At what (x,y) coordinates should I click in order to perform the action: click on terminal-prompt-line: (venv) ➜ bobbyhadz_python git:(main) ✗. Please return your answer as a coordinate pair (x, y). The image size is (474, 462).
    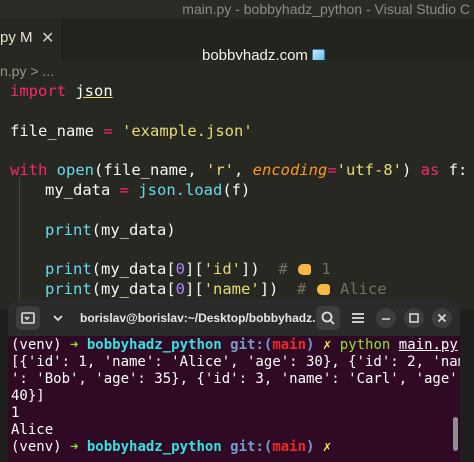
    Looking at the image, I should click on (171, 447).